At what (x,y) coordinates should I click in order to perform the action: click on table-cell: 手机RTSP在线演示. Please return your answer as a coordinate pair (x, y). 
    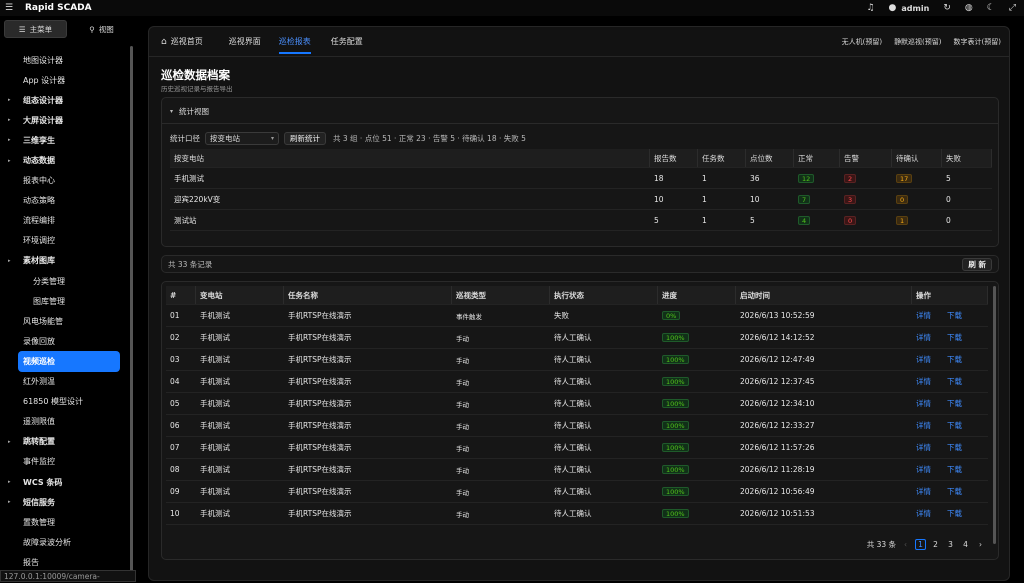
    Looking at the image, I should click on (368, 381).